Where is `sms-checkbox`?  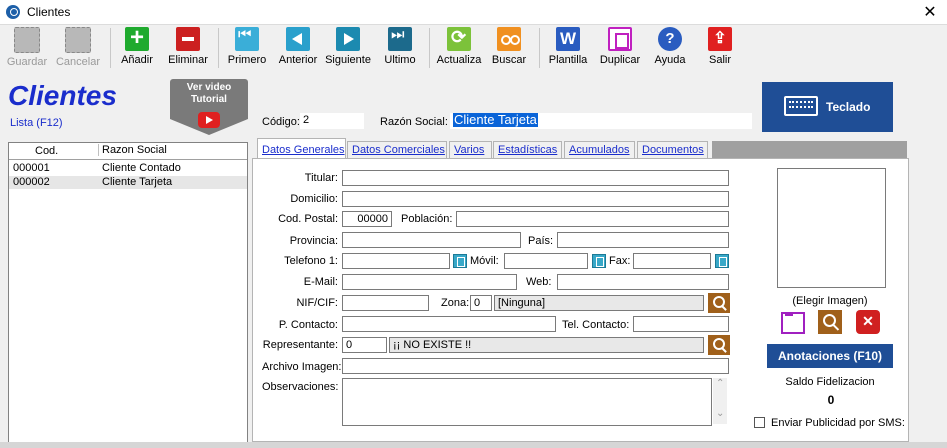
sms-checkbox is located at coordinates (759, 422).